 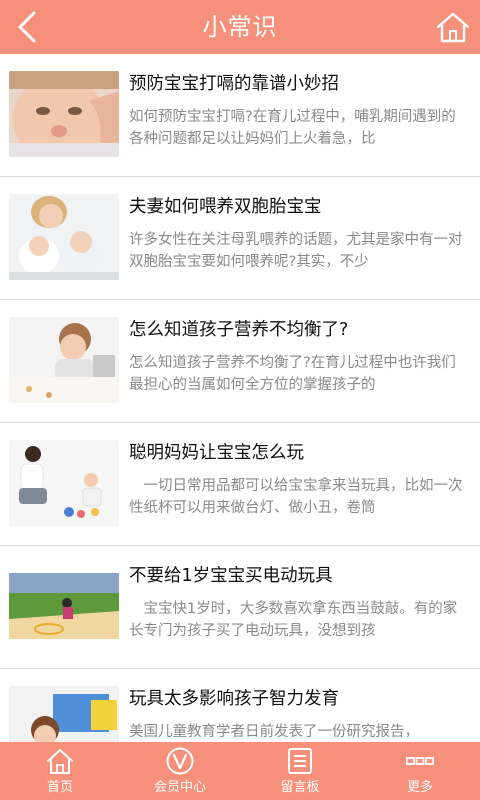 I want to click on article-title: 预防宝宝打嗝的靠谱小妙招, so click(x=299, y=82).